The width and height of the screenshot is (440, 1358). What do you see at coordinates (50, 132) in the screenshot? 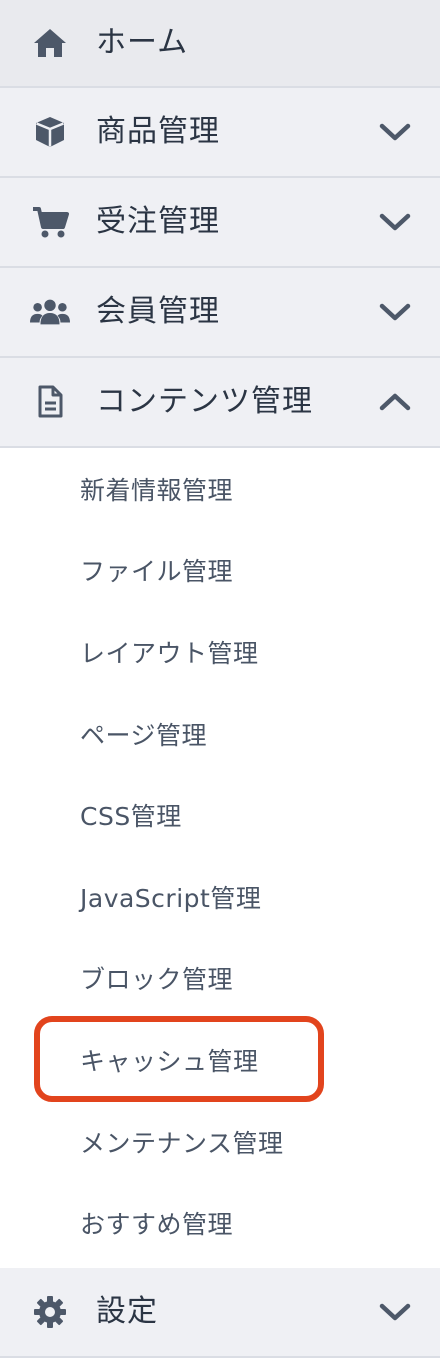
I see `box-icon` at bounding box center [50, 132].